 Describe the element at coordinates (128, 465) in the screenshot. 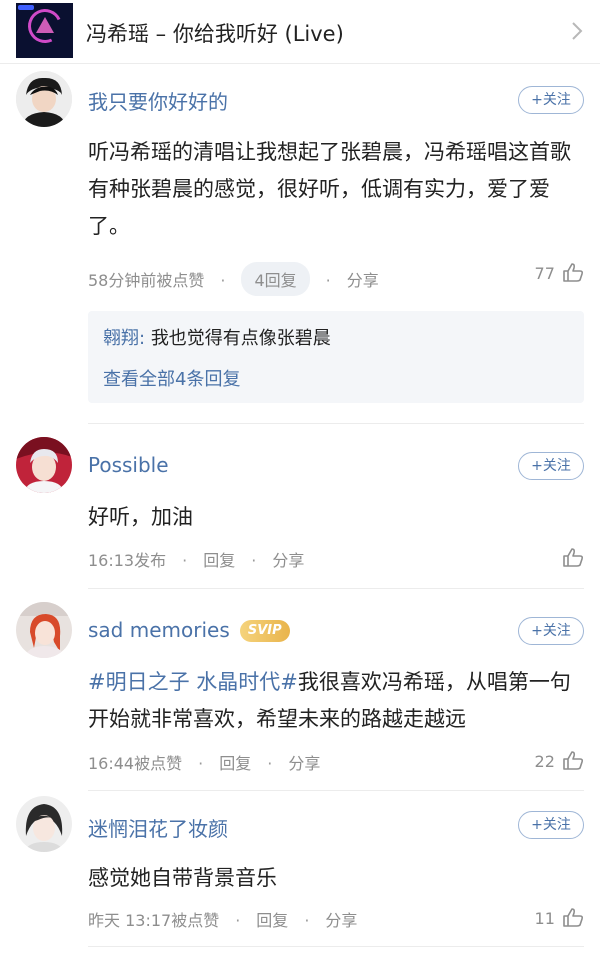

I see `username: Possible` at that location.